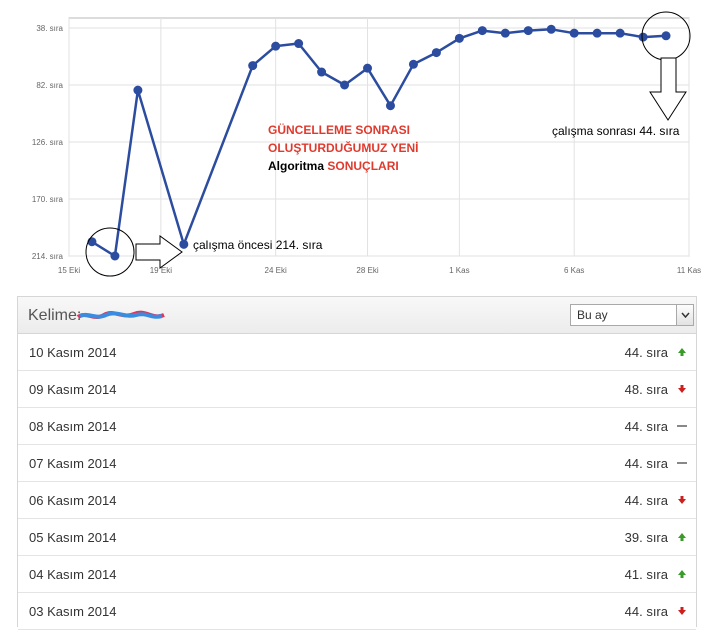 Image resolution: width=712 pixels, height=630 pixels. I want to click on y-tick-label: 170. sıra, so click(48, 199).